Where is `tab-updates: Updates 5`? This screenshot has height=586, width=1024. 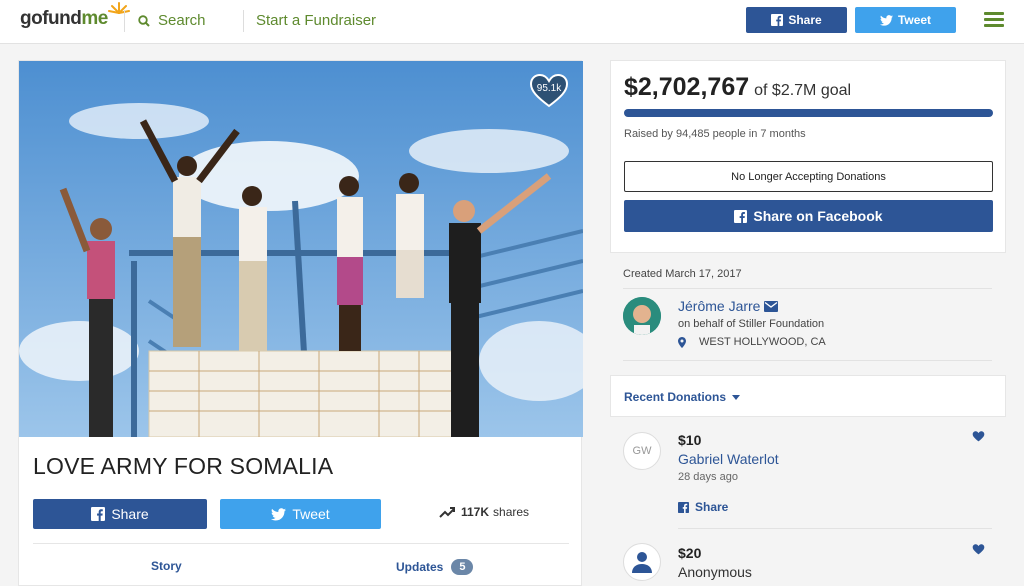
tab-updates: Updates 5 is located at coordinates (435, 567).